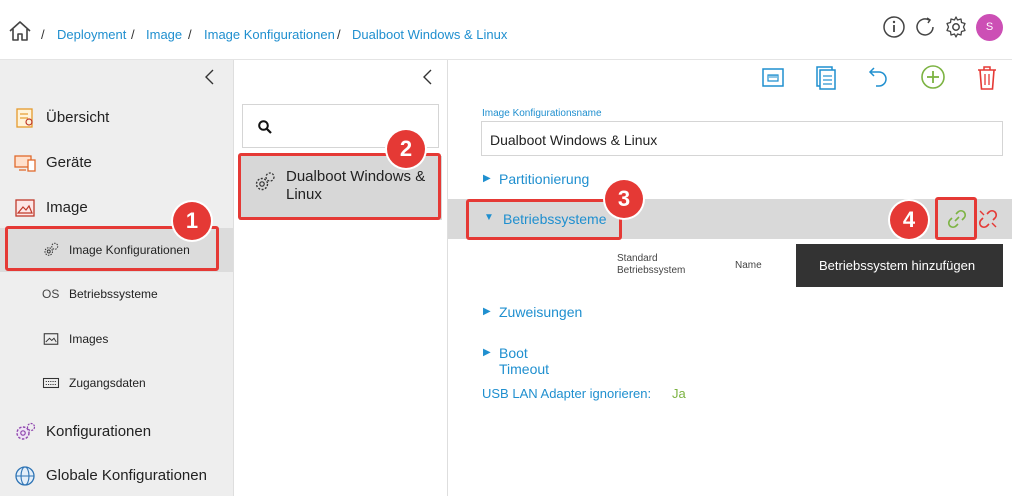 This screenshot has width=1012, height=496. I want to click on annotation-badge-3: 3, so click(624, 199).